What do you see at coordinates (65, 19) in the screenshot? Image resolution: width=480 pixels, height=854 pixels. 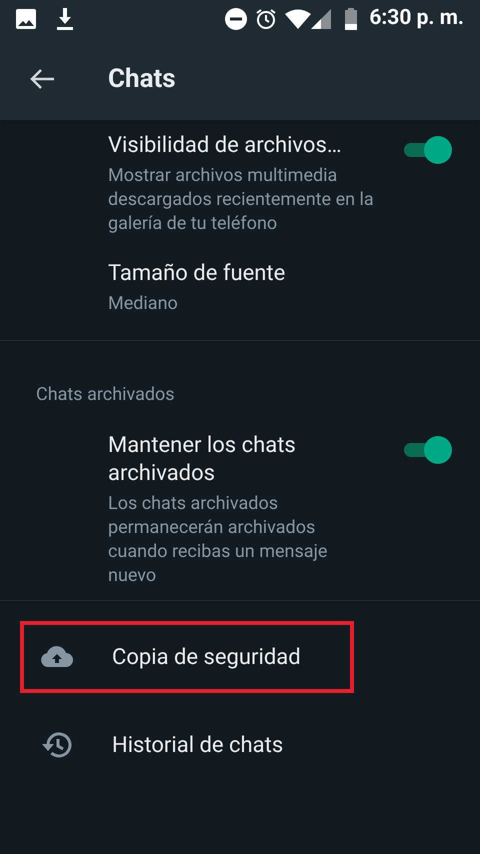 I see `download-icon` at bounding box center [65, 19].